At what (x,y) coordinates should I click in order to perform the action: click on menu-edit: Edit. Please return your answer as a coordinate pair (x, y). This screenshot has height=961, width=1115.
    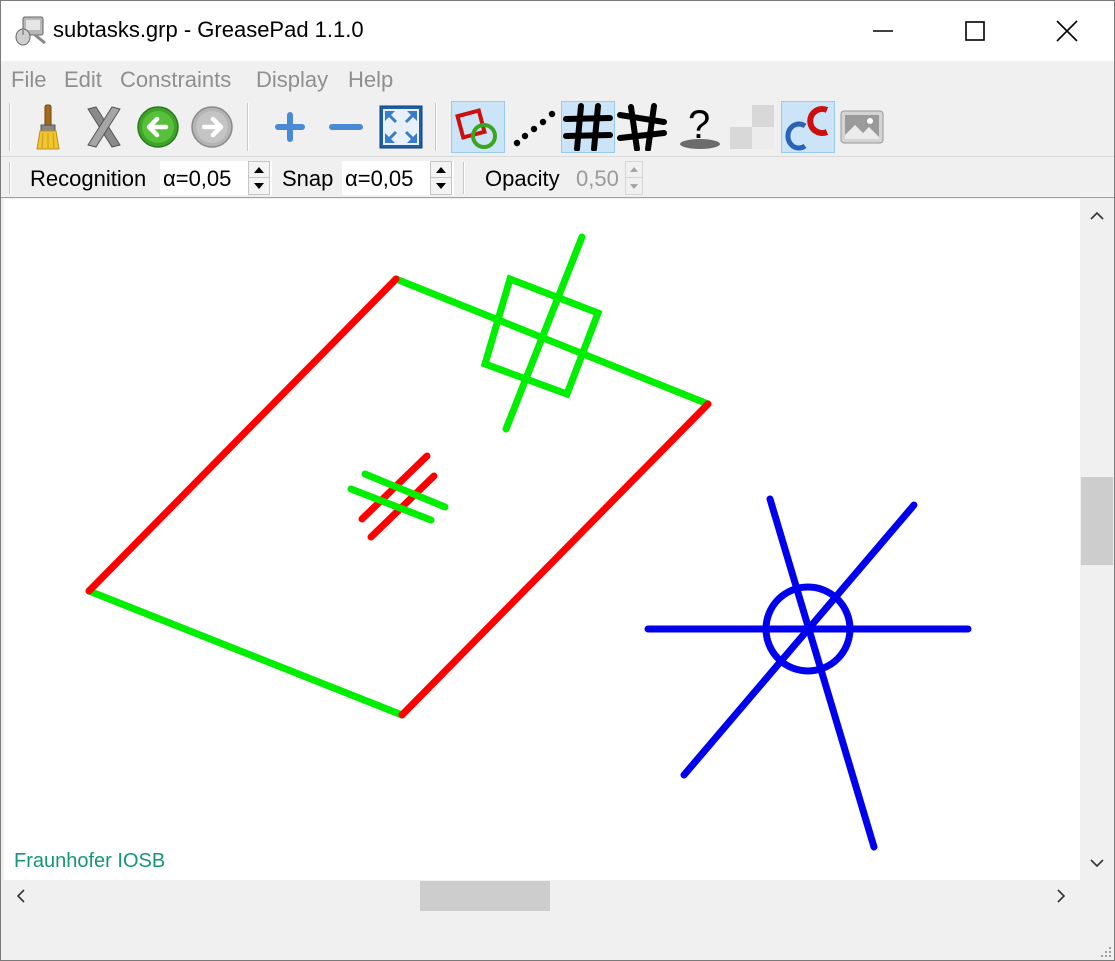
    Looking at the image, I should click on (83, 80).